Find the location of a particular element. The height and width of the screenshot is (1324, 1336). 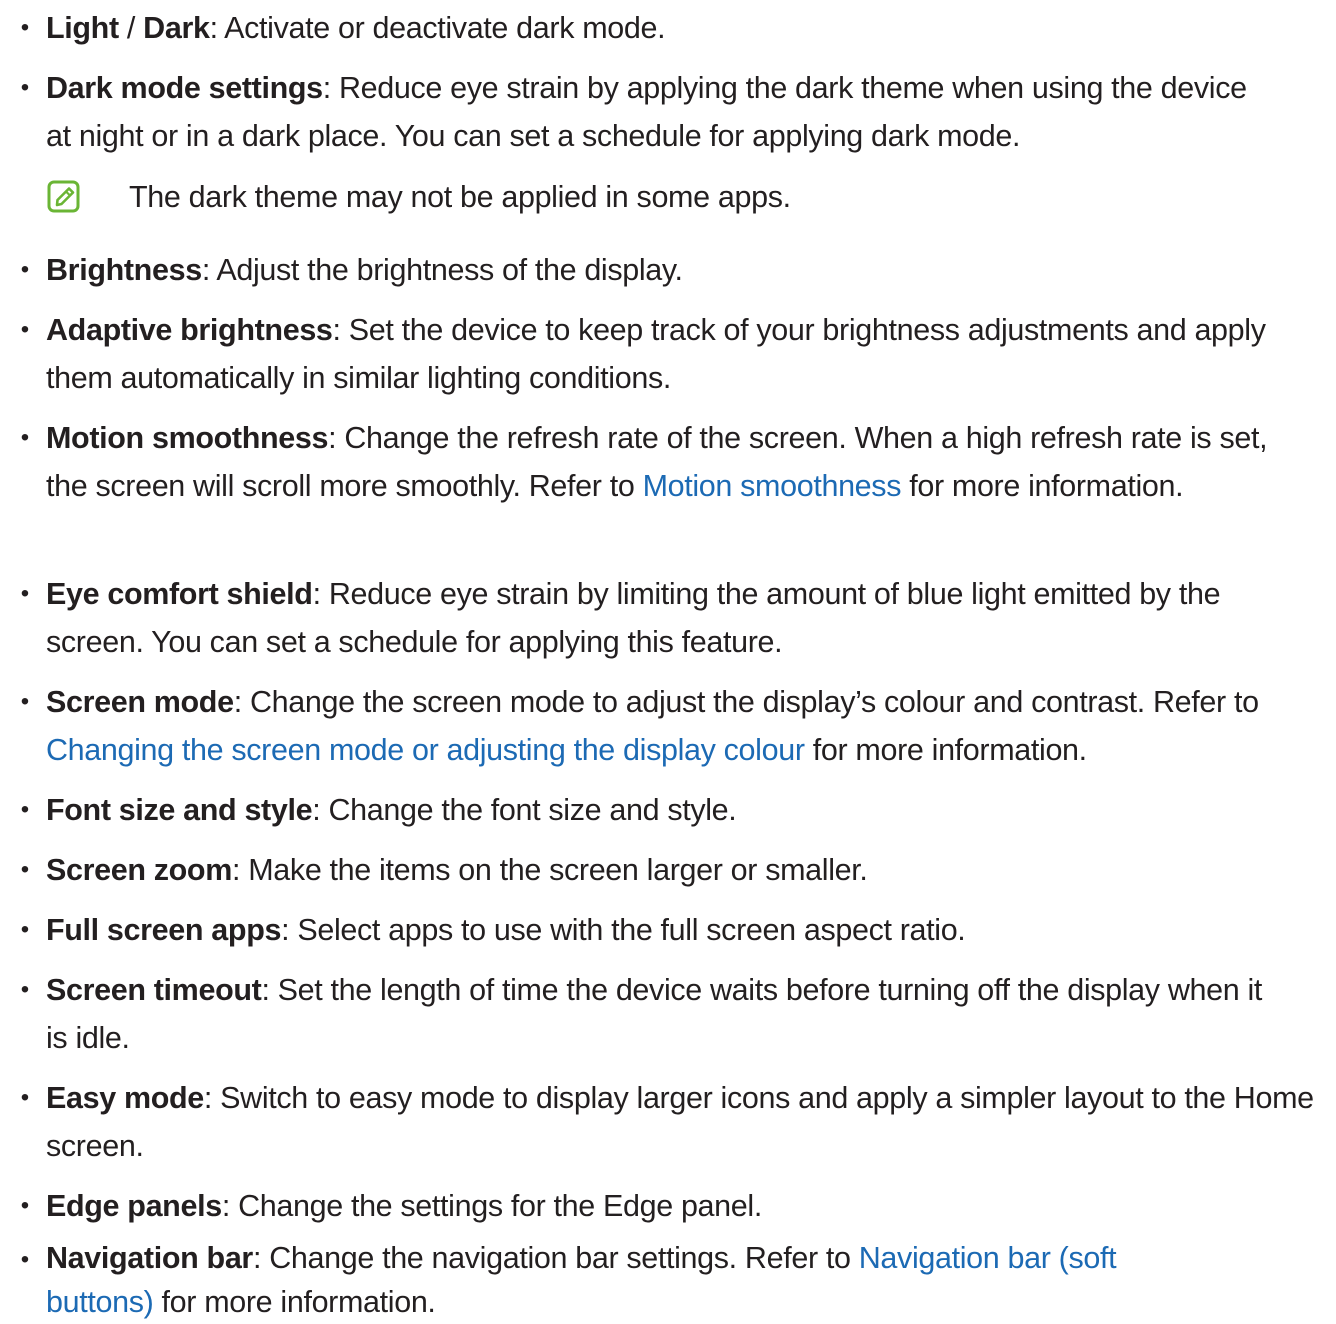

item-term: Screen zoom is located at coordinates (139, 870).